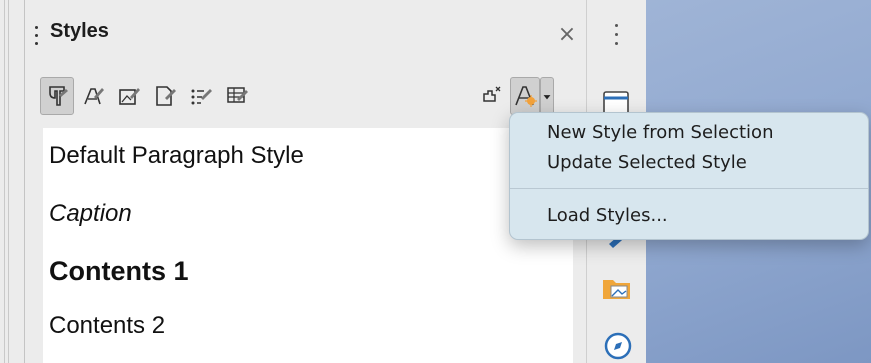 This screenshot has width=871, height=363. What do you see at coordinates (616, 38) in the screenshot?
I see `deck-menu-icon` at bounding box center [616, 38].